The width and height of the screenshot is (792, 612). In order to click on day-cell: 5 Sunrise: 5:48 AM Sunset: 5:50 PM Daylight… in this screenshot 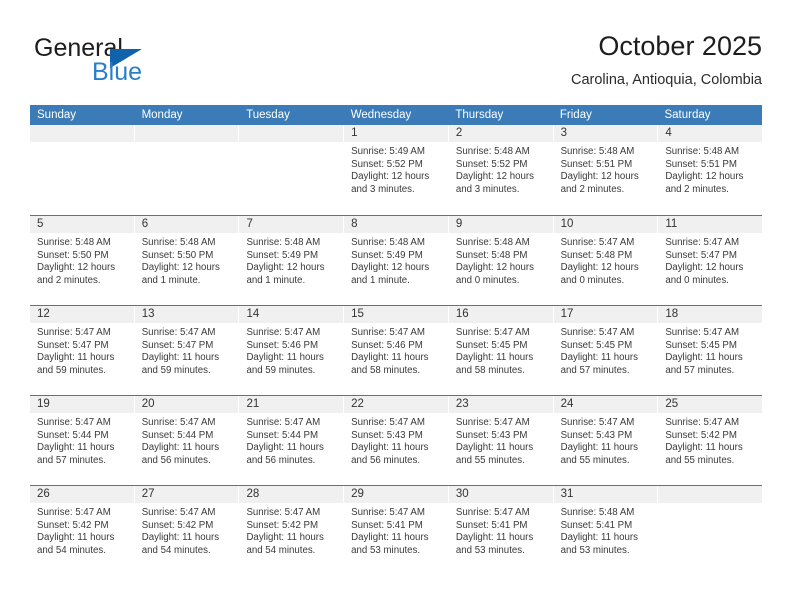, I will do `click(82, 260)`.